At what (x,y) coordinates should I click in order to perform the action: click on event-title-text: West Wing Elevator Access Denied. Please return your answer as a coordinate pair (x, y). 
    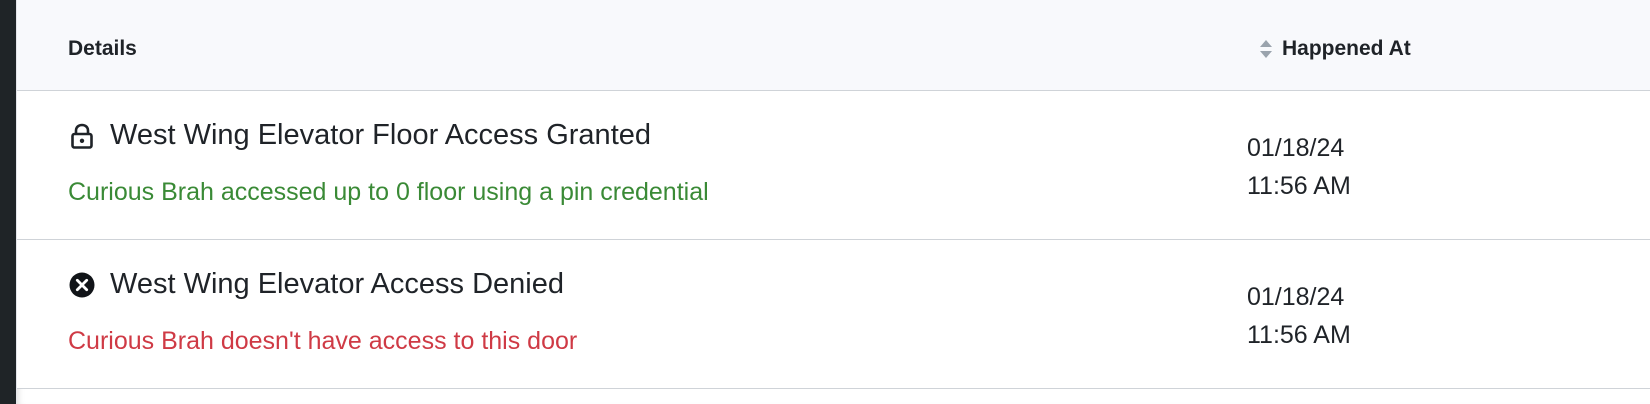
    Looking at the image, I should click on (337, 284).